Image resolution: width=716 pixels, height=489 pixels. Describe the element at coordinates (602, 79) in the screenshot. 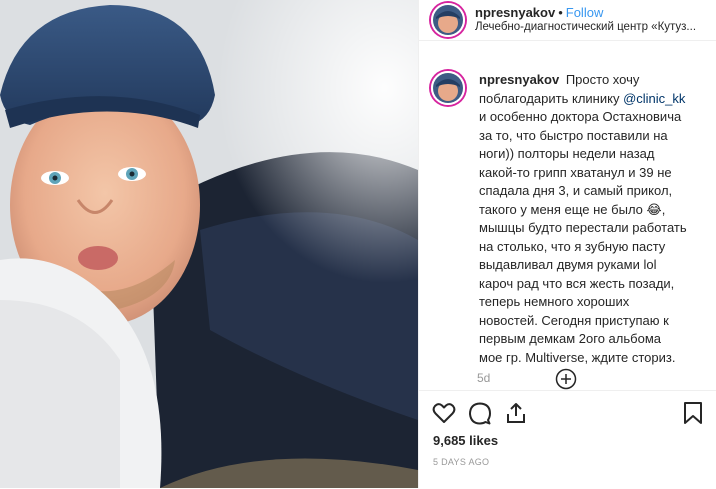

I see `caption-line: Просто хочу` at that location.